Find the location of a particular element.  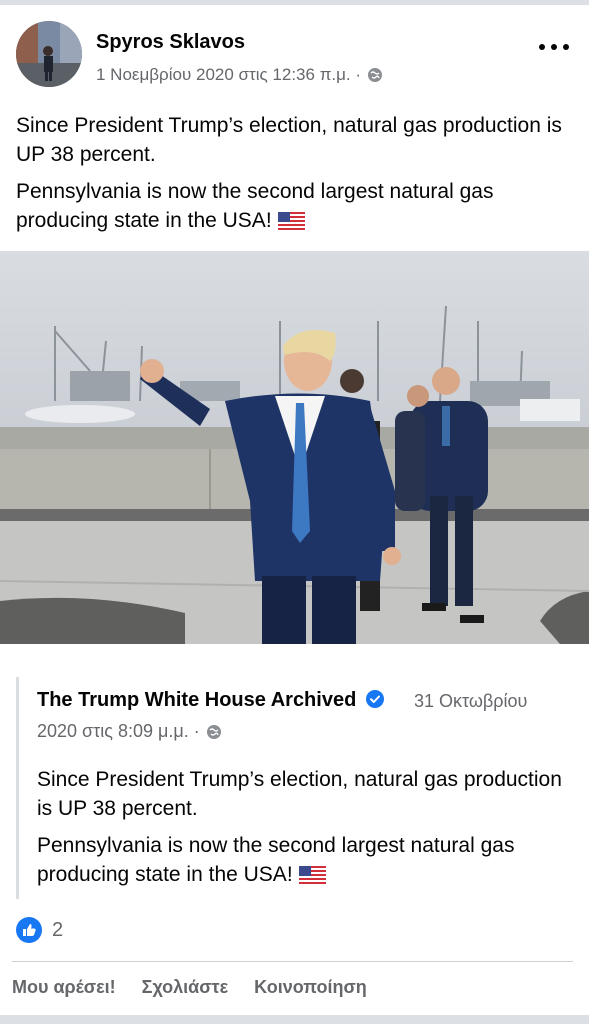

like-reaction-icon is located at coordinates (29, 930).